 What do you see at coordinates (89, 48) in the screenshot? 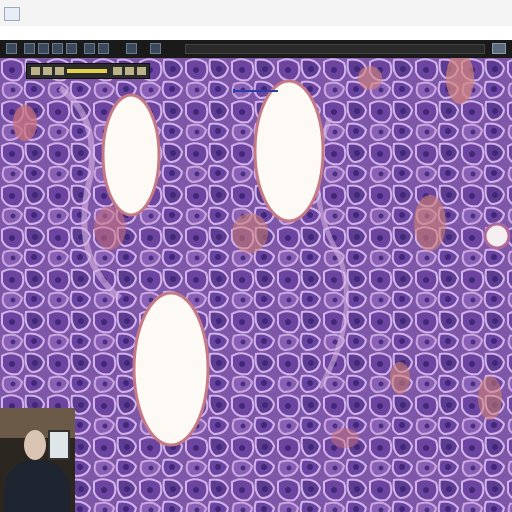
I see `measure-icon` at bounding box center [89, 48].